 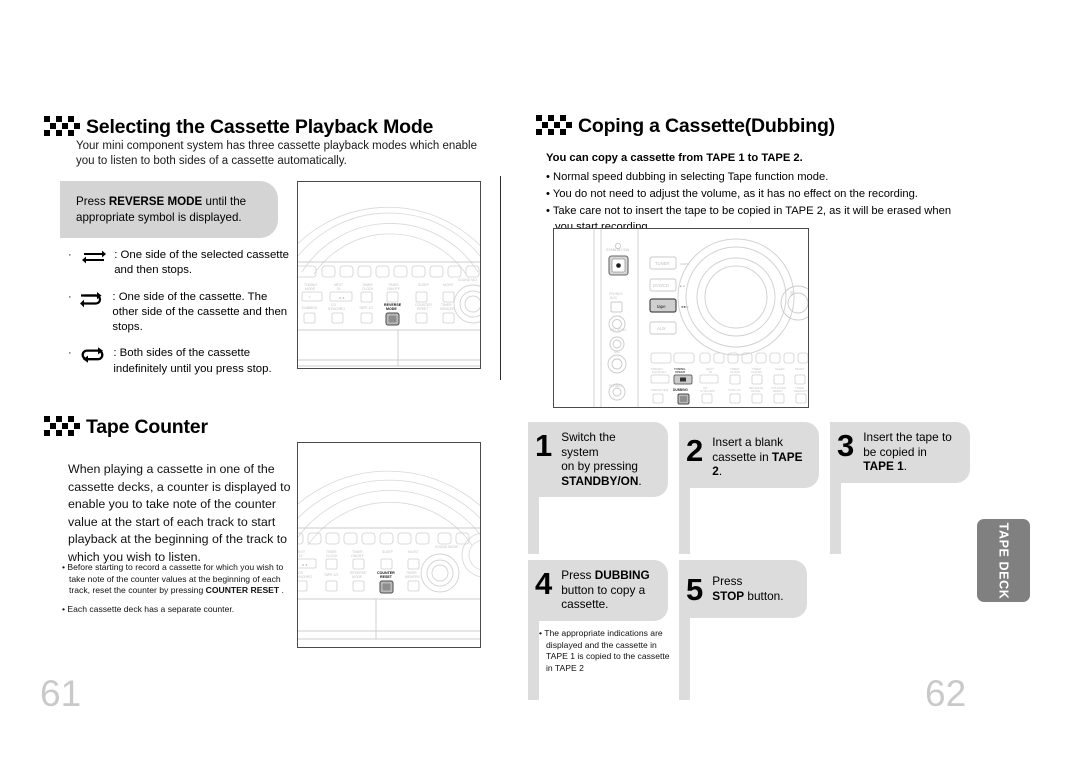 I want to click on svg-text: DVD/CD, so click(x=661, y=285).